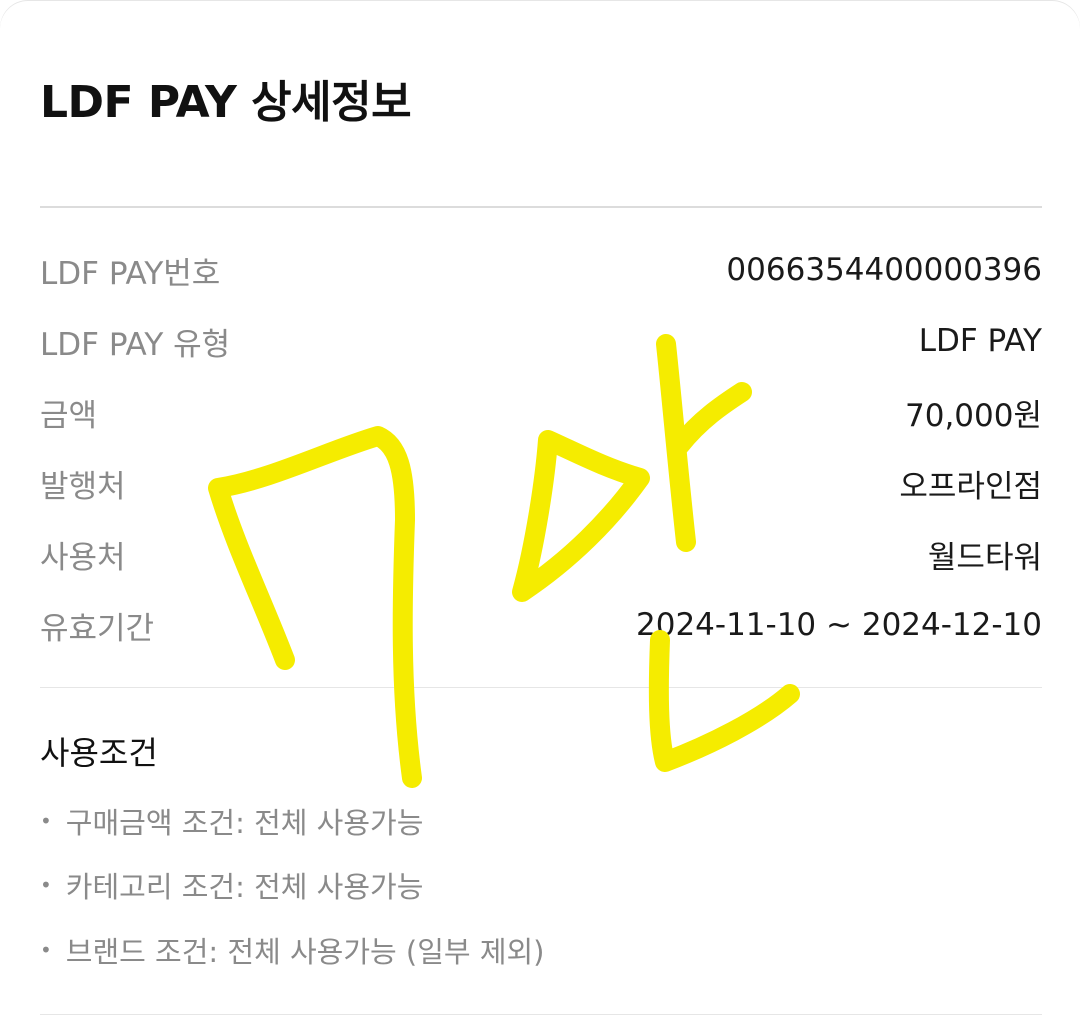 The height and width of the screenshot is (1022, 1080). I want to click on detail-label: 금액, so click(69, 415).